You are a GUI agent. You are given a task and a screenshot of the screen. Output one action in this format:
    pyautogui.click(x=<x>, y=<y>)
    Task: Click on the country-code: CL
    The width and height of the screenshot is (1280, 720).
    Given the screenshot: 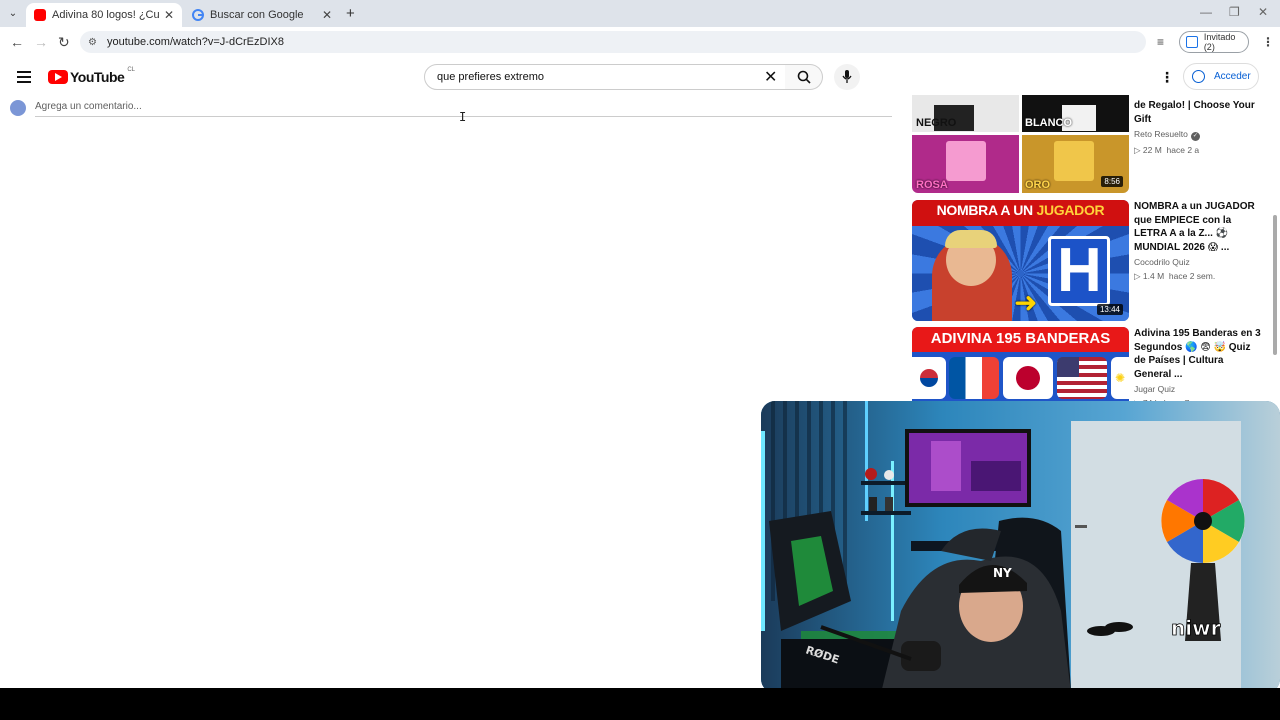 What is the action you would take?
    pyautogui.click(x=131, y=70)
    